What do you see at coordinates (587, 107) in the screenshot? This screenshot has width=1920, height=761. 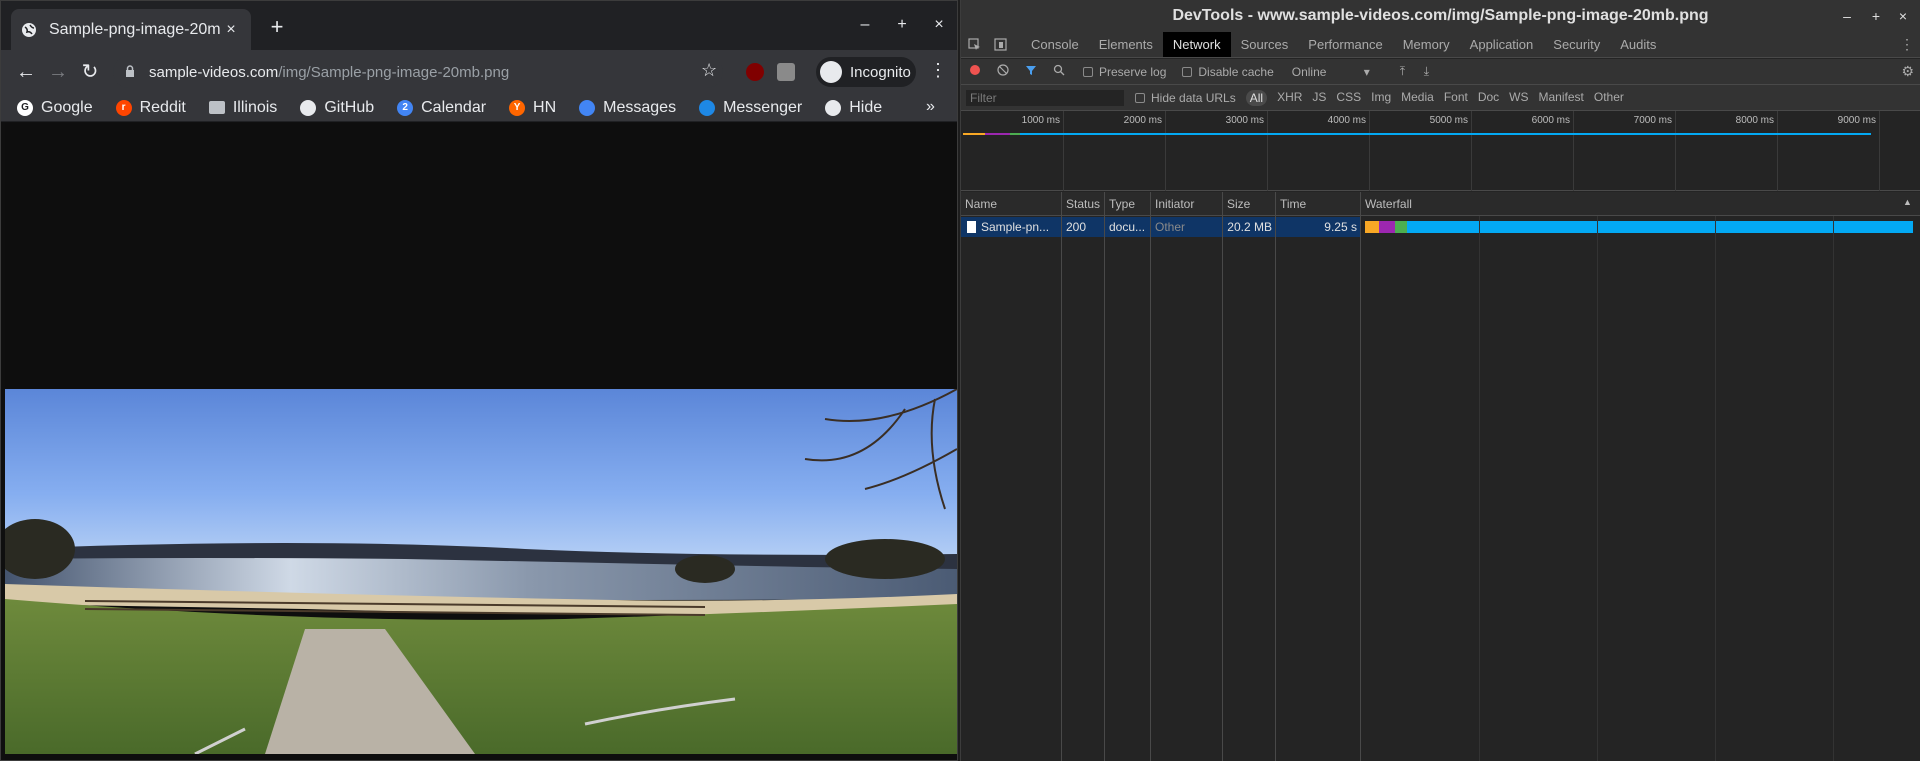 I see `messages-icon` at bounding box center [587, 107].